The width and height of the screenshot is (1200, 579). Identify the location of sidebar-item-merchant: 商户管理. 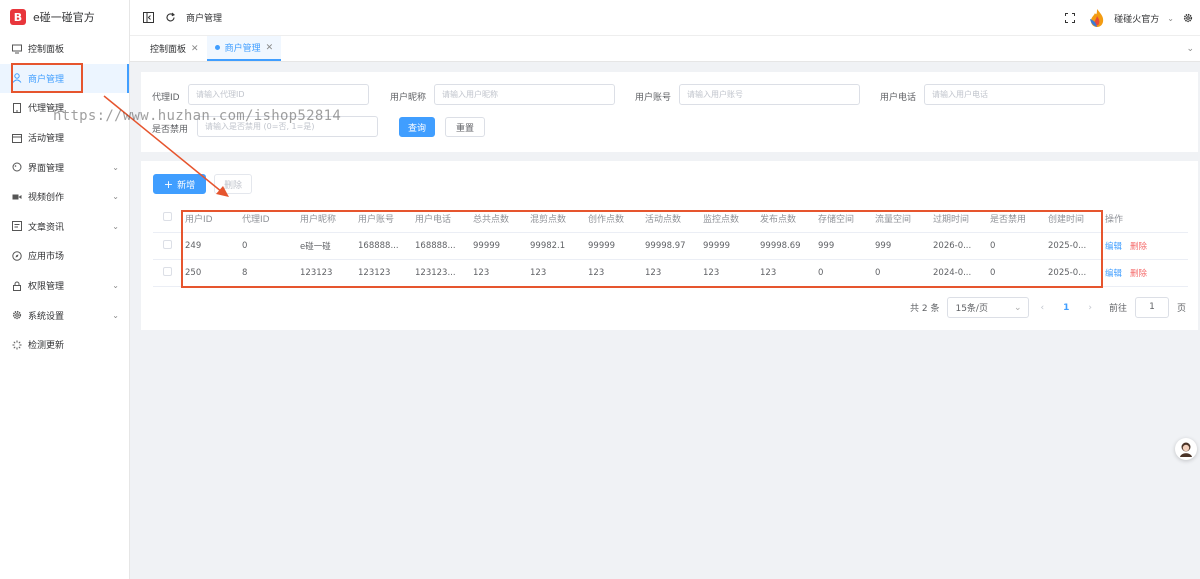
(64, 78).